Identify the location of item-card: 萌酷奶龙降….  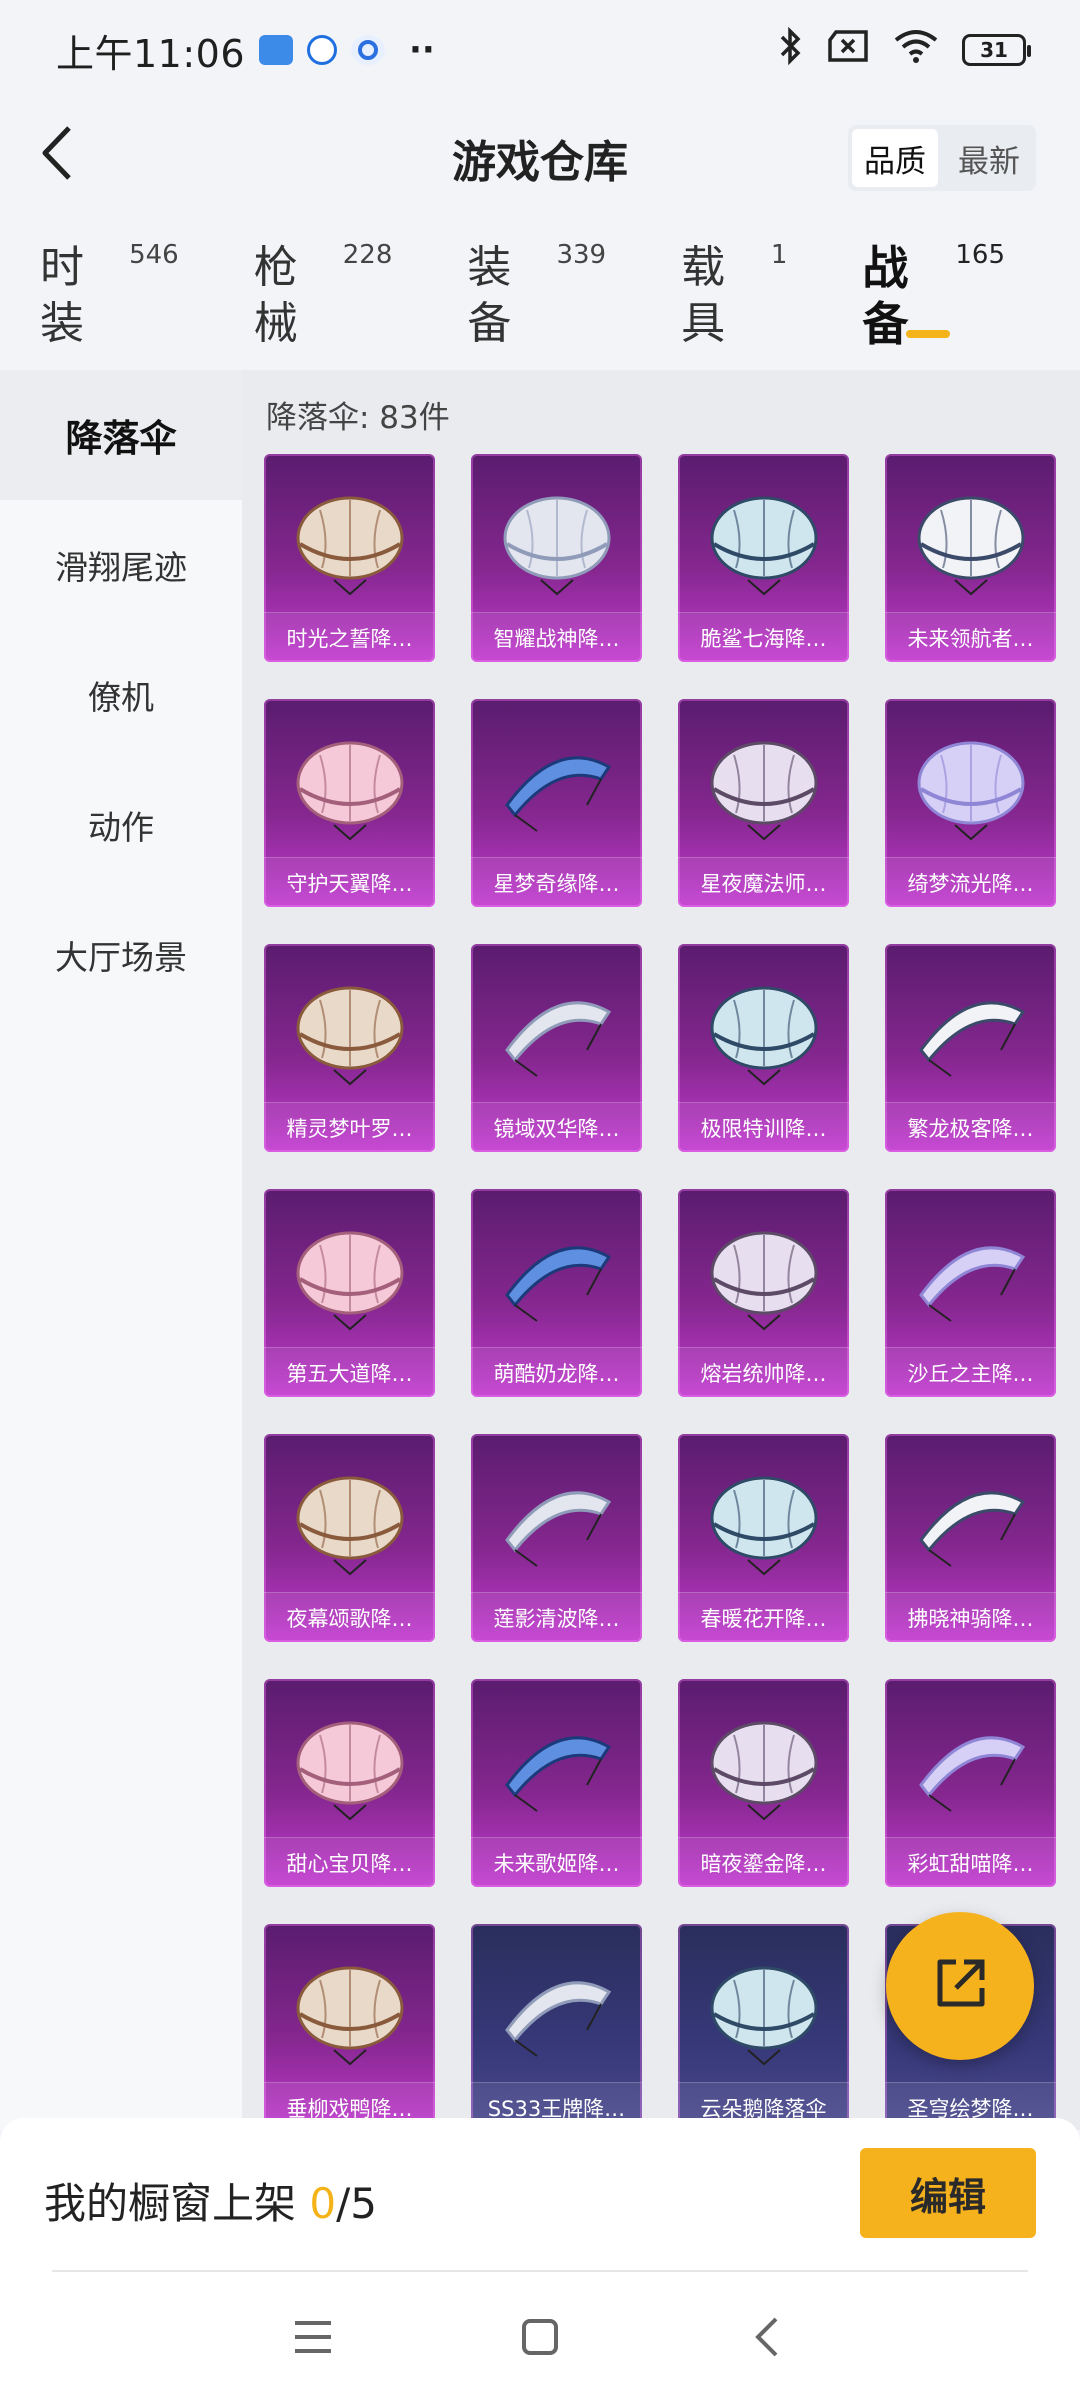
(556, 1293).